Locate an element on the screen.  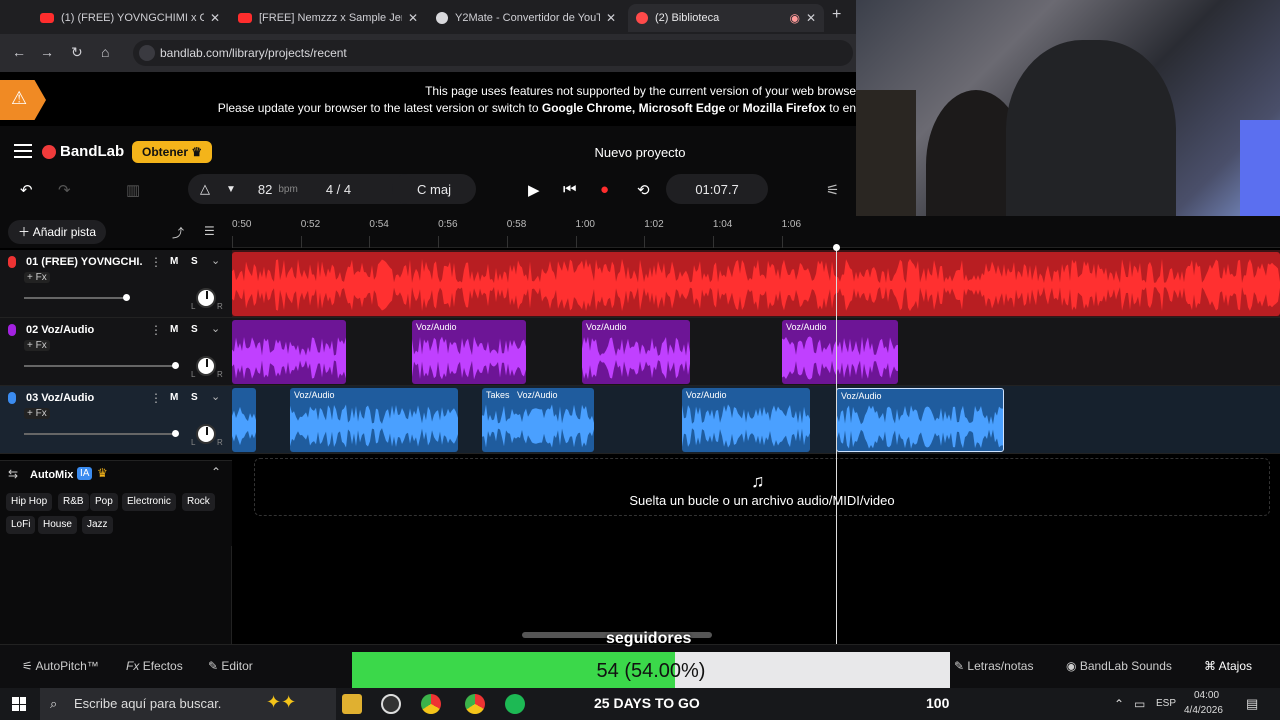
file-explorer-icon is located at coordinates (352, 704).